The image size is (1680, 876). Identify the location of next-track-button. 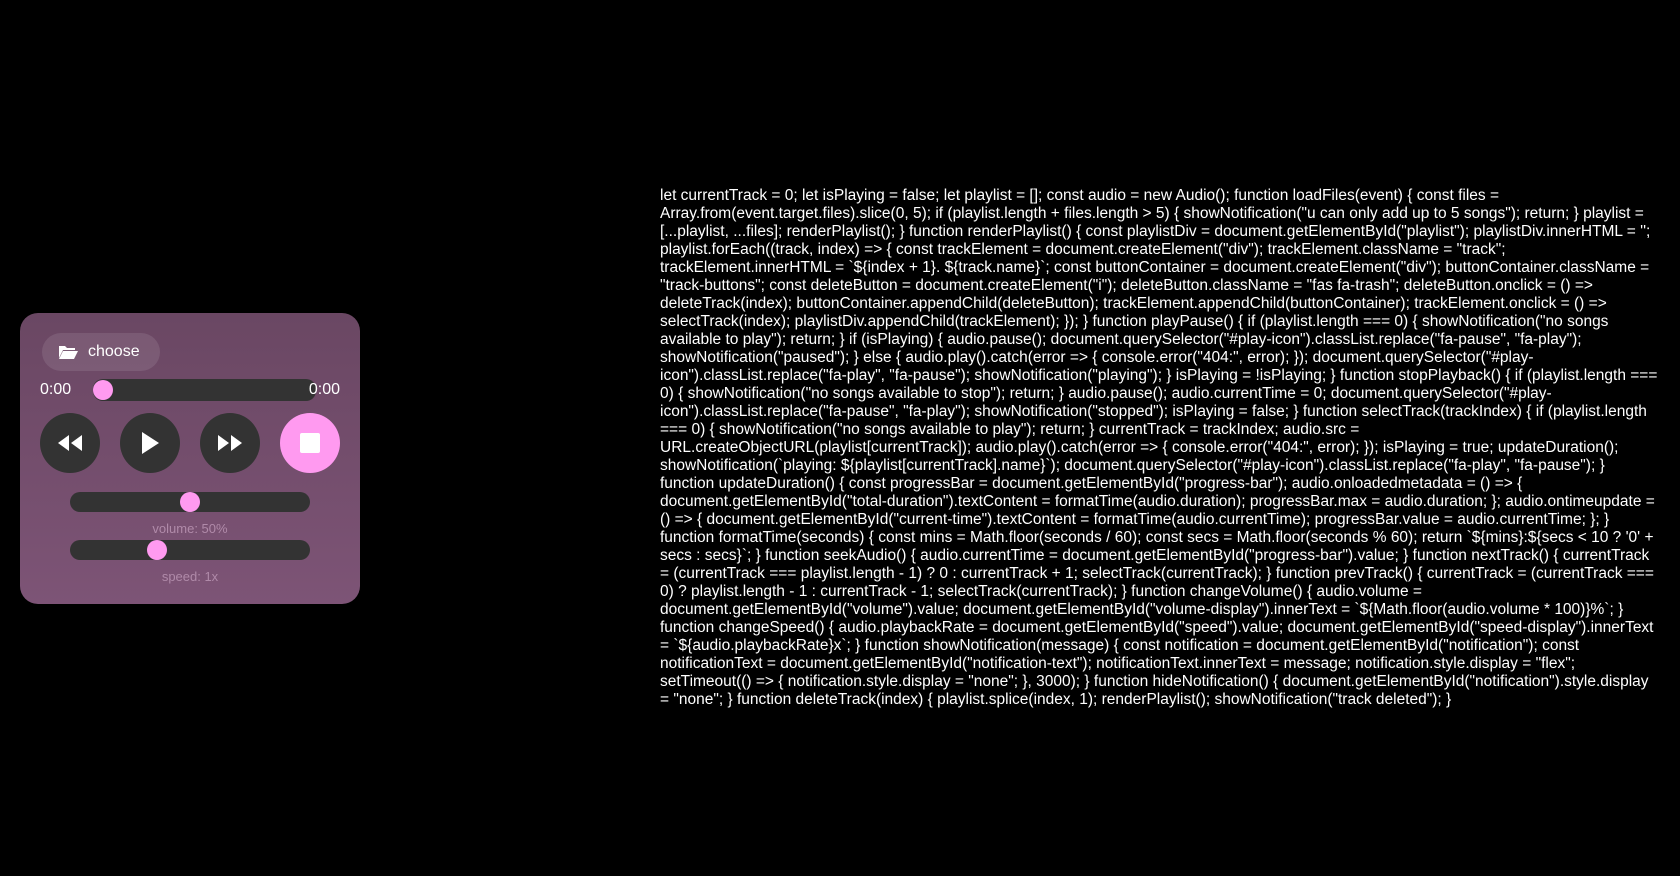
(230, 443).